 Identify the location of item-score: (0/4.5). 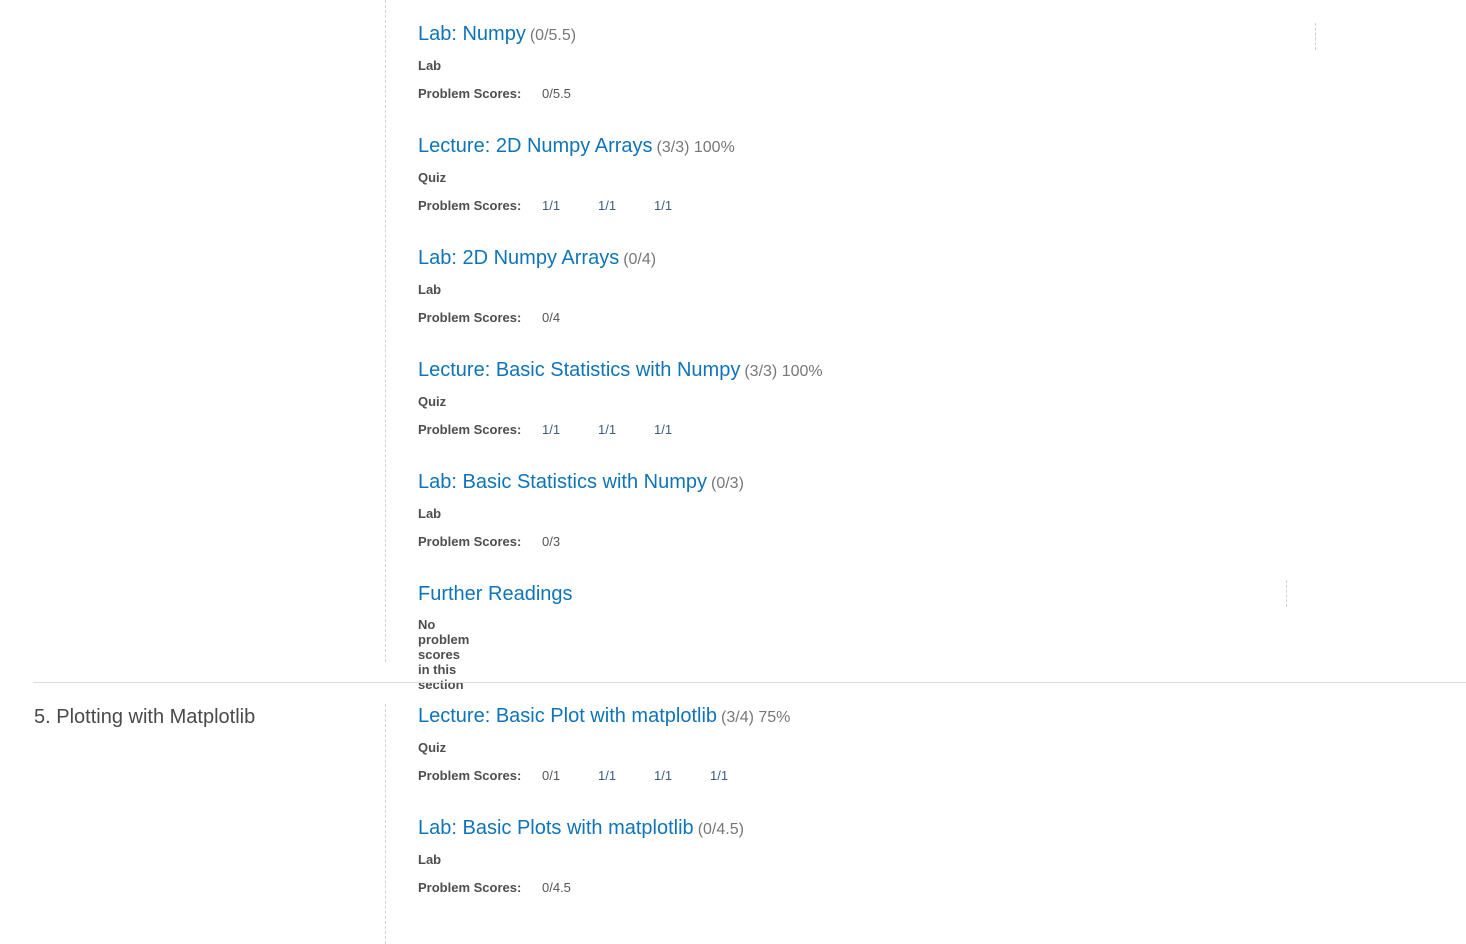
(720, 829).